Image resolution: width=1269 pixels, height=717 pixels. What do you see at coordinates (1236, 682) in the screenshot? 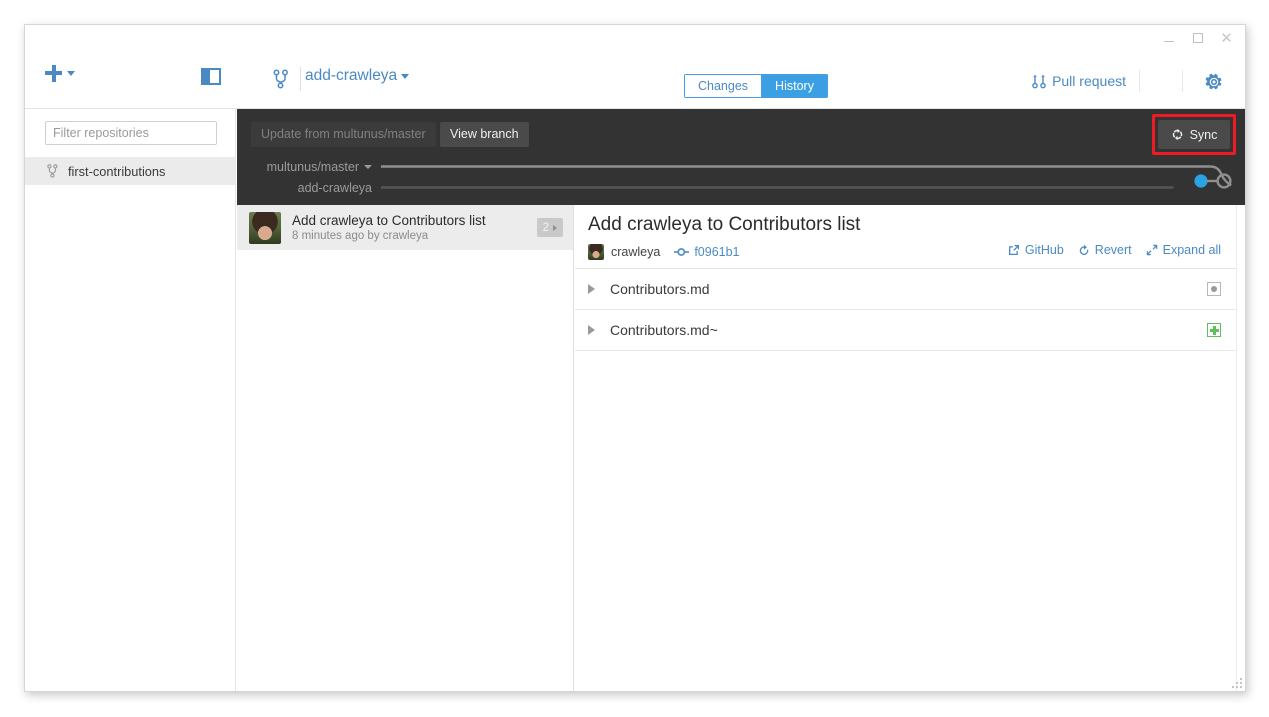
I see `resize-grip` at bounding box center [1236, 682].